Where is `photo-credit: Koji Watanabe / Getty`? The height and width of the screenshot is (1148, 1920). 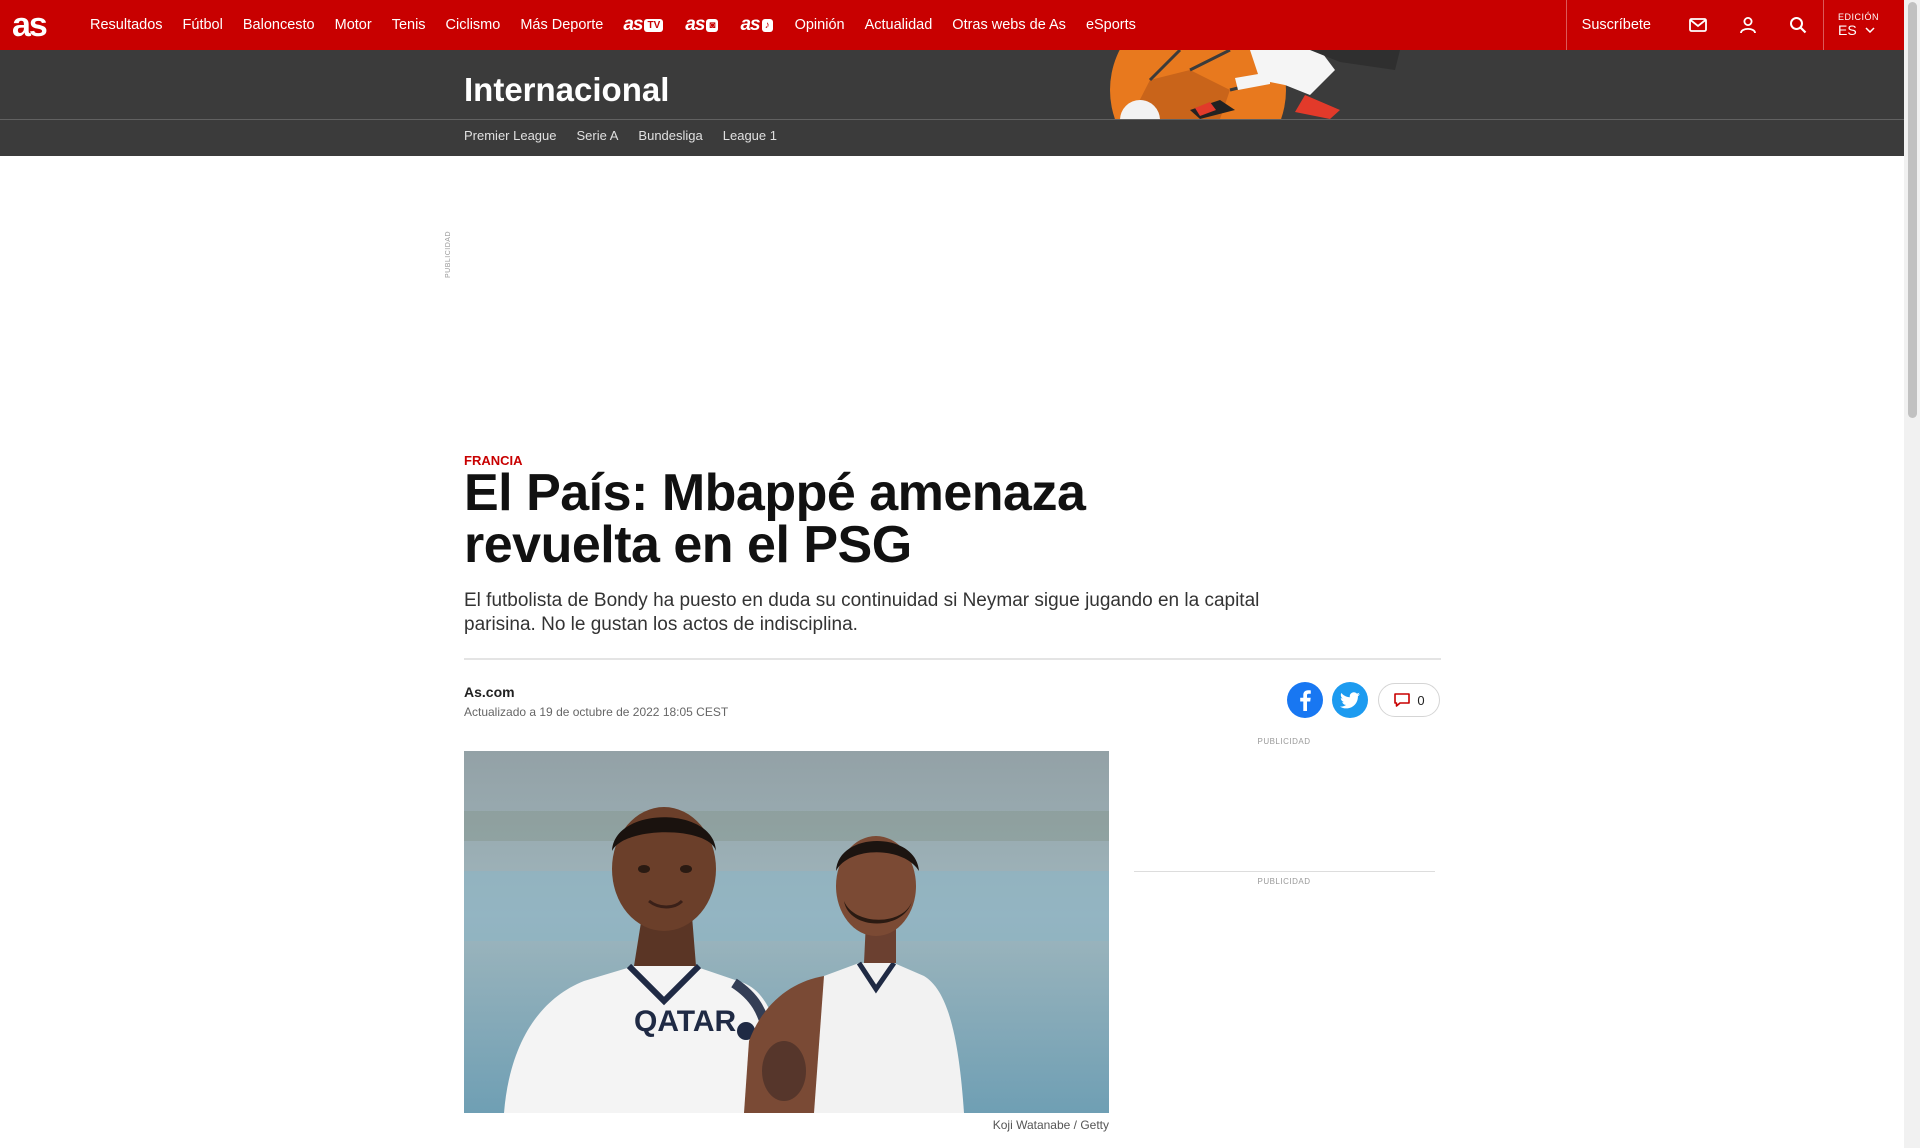
photo-credit: Koji Watanabe / Getty is located at coordinates (1050, 1125).